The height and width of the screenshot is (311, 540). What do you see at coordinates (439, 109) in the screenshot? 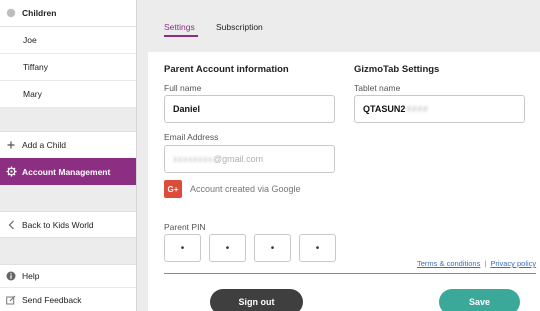
I see `tablet-name-field: QTASUN2 ####` at bounding box center [439, 109].